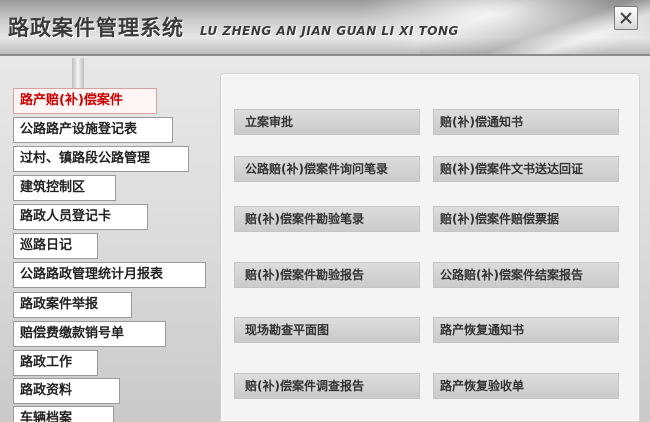  I want to click on close-button, so click(626, 18).